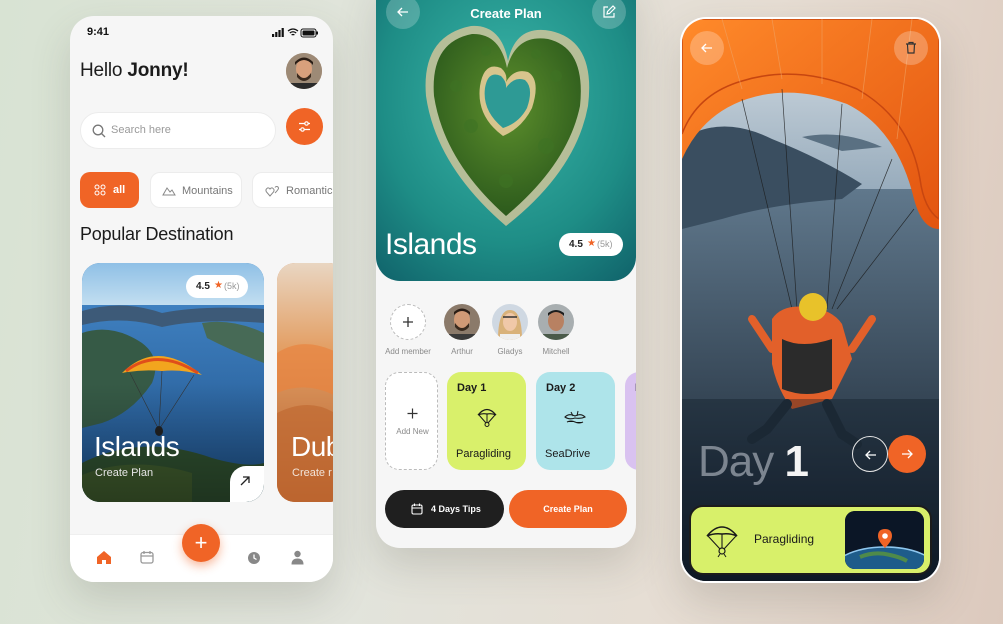  I want to click on plus-icon: +, so click(201, 542).